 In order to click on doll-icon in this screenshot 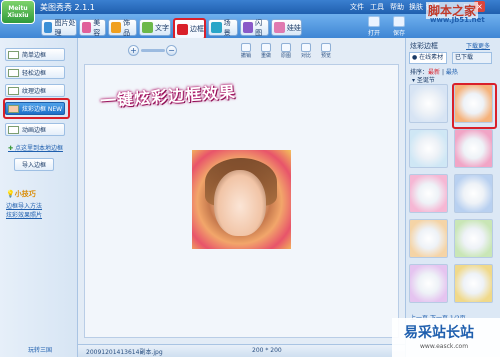, I will do `click(279, 27)`.